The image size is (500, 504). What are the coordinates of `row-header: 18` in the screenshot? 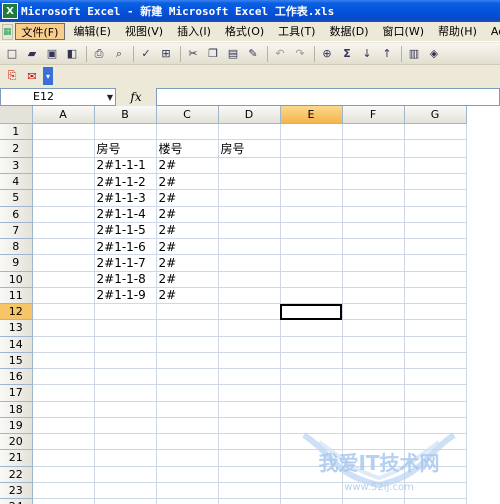 It's located at (16, 409).